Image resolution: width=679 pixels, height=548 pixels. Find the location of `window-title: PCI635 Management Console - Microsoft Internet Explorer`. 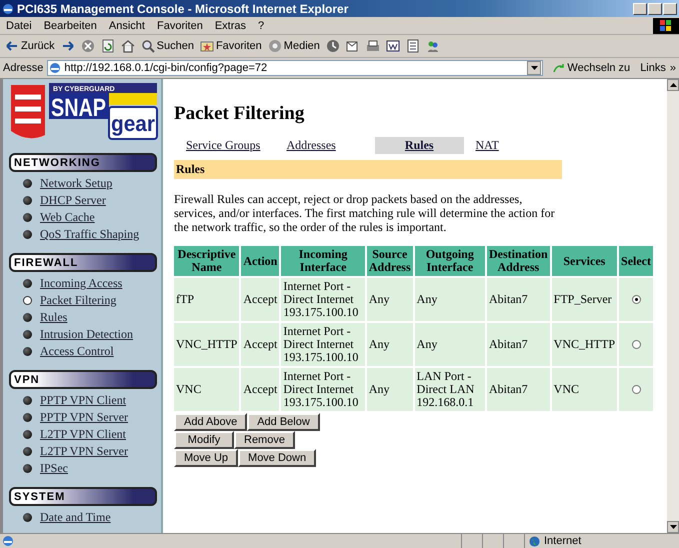

window-title: PCI635 Management Console - Microsoft Internet Explorer is located at coordinates (183, 9).